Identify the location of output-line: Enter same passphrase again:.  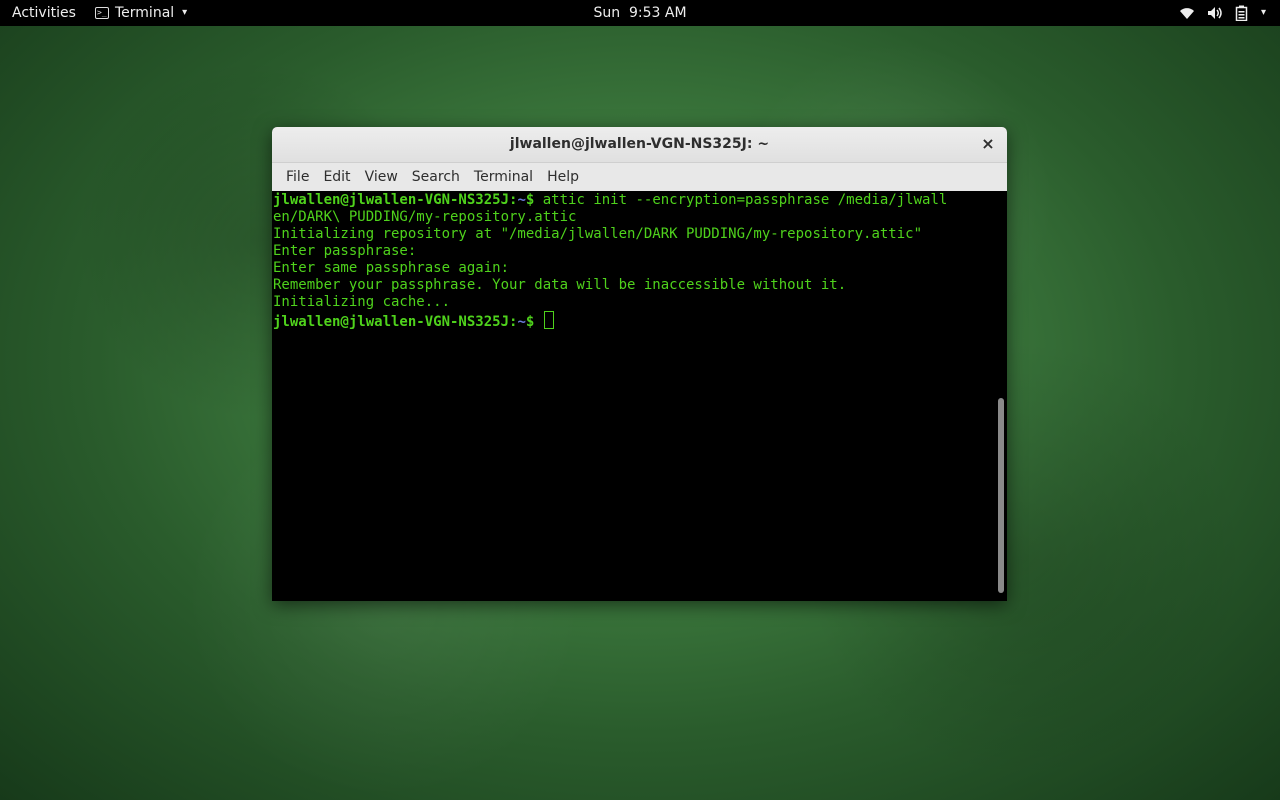
(391, 268).